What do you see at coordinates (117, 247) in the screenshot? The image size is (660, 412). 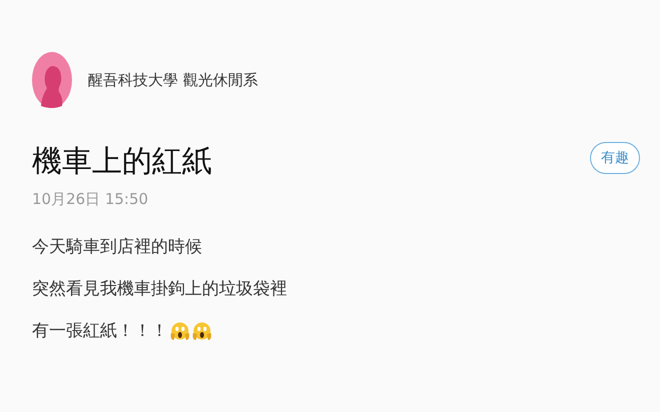 I see `post-text: 今天騎車到店裡的時候` at bounding box center [117, 247].